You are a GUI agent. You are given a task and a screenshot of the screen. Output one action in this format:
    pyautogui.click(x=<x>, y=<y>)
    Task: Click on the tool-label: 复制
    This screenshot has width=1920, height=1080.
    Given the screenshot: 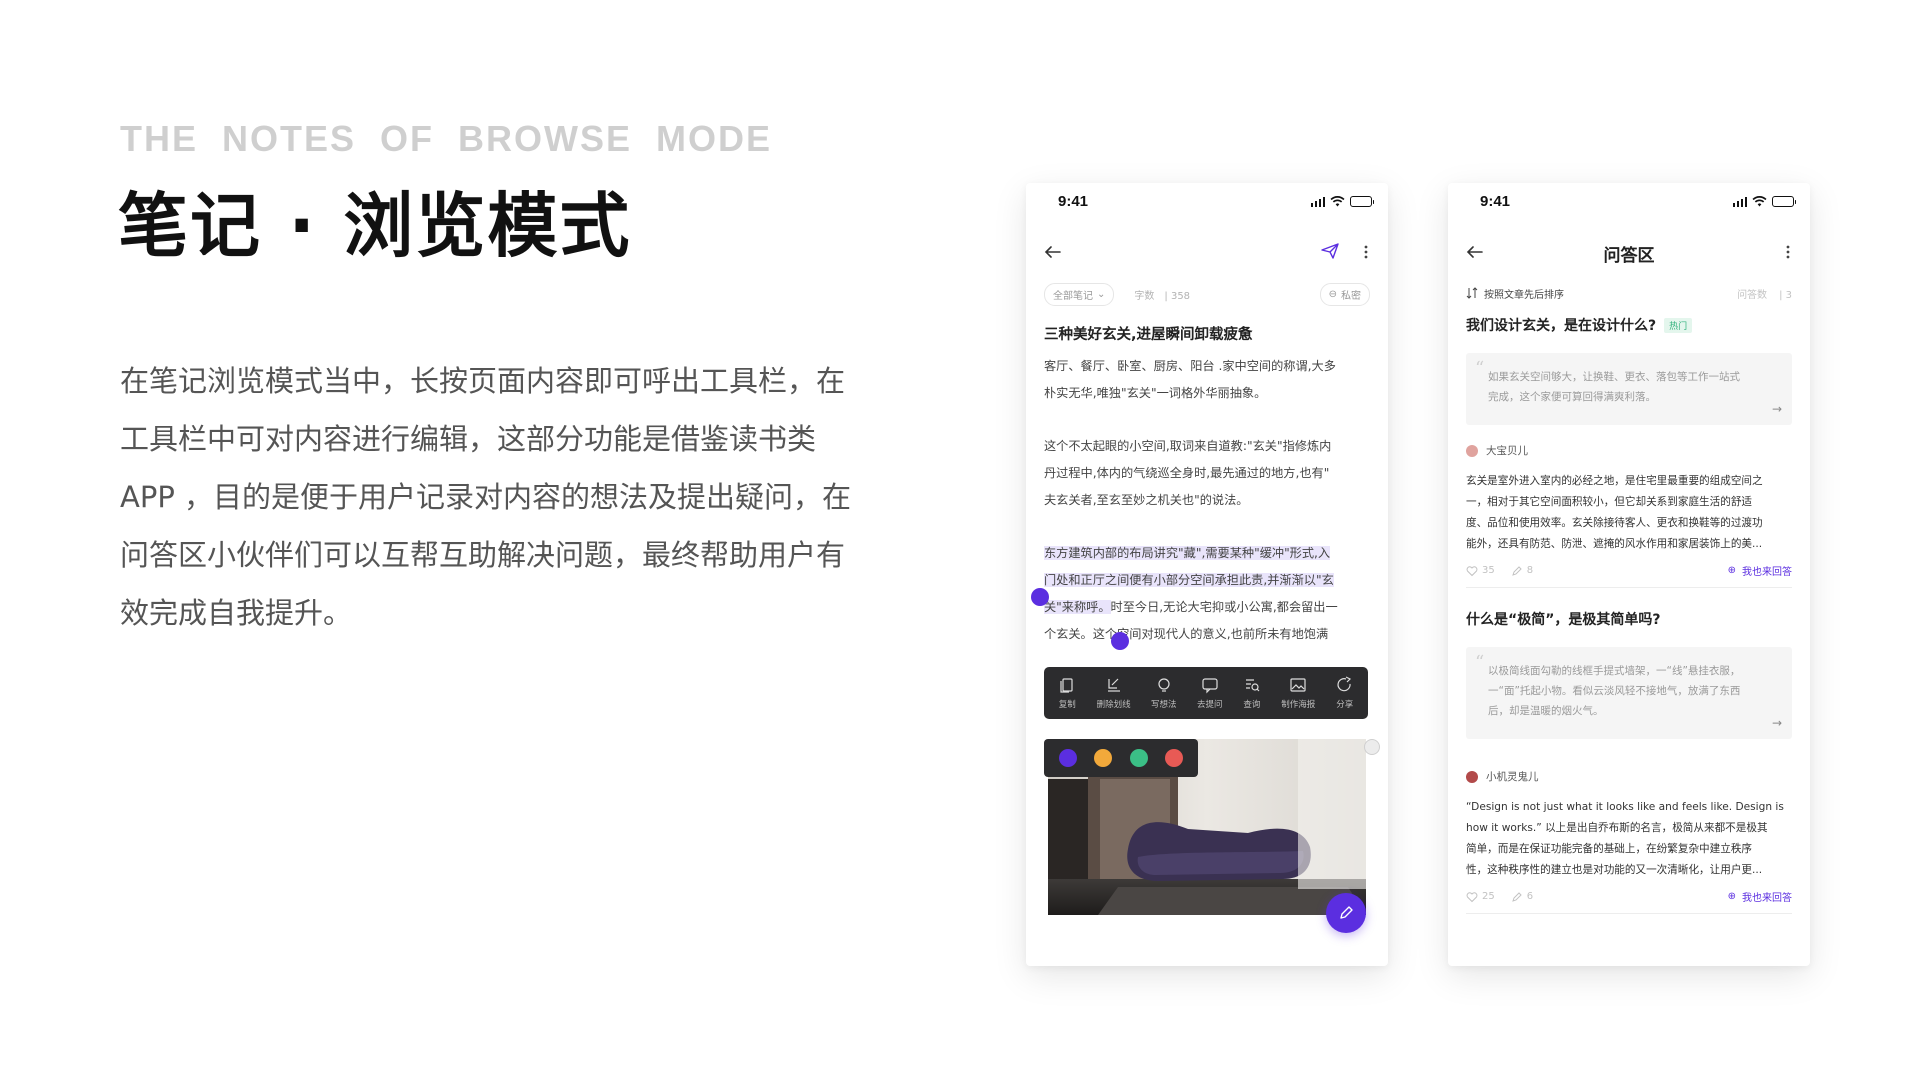 What is the action you would take?
    pyautogui.click(x=1067, y=705)
    